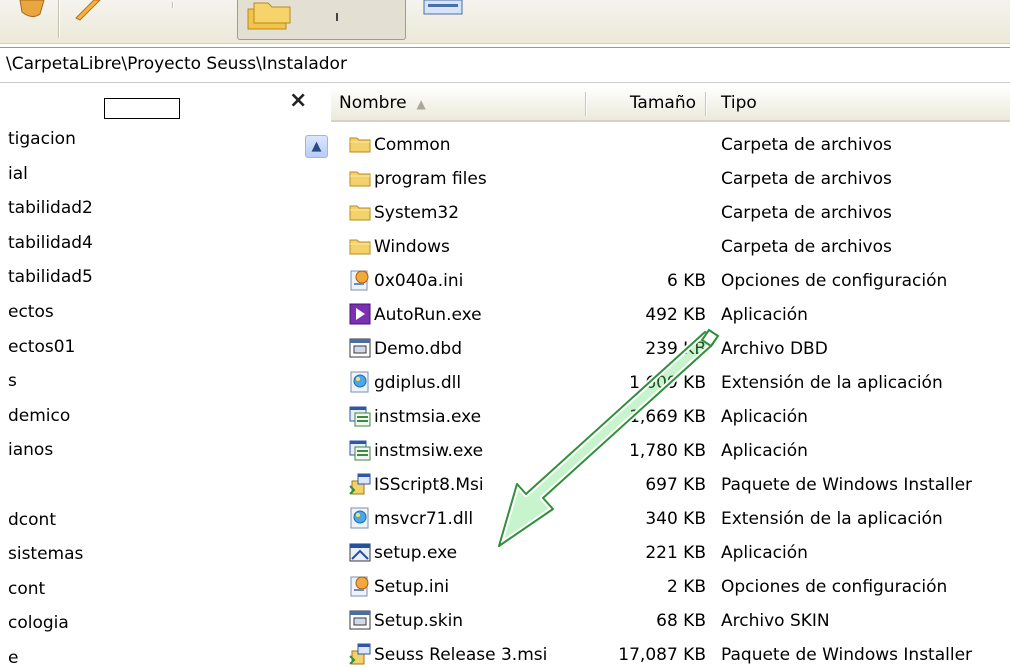 Image resolution: width=1010 pixels, height=668 pixels. What do you see at coordinates (412, 247) in the screenshot?
I see `file-name: Windows` at bounding box center [412, 247].